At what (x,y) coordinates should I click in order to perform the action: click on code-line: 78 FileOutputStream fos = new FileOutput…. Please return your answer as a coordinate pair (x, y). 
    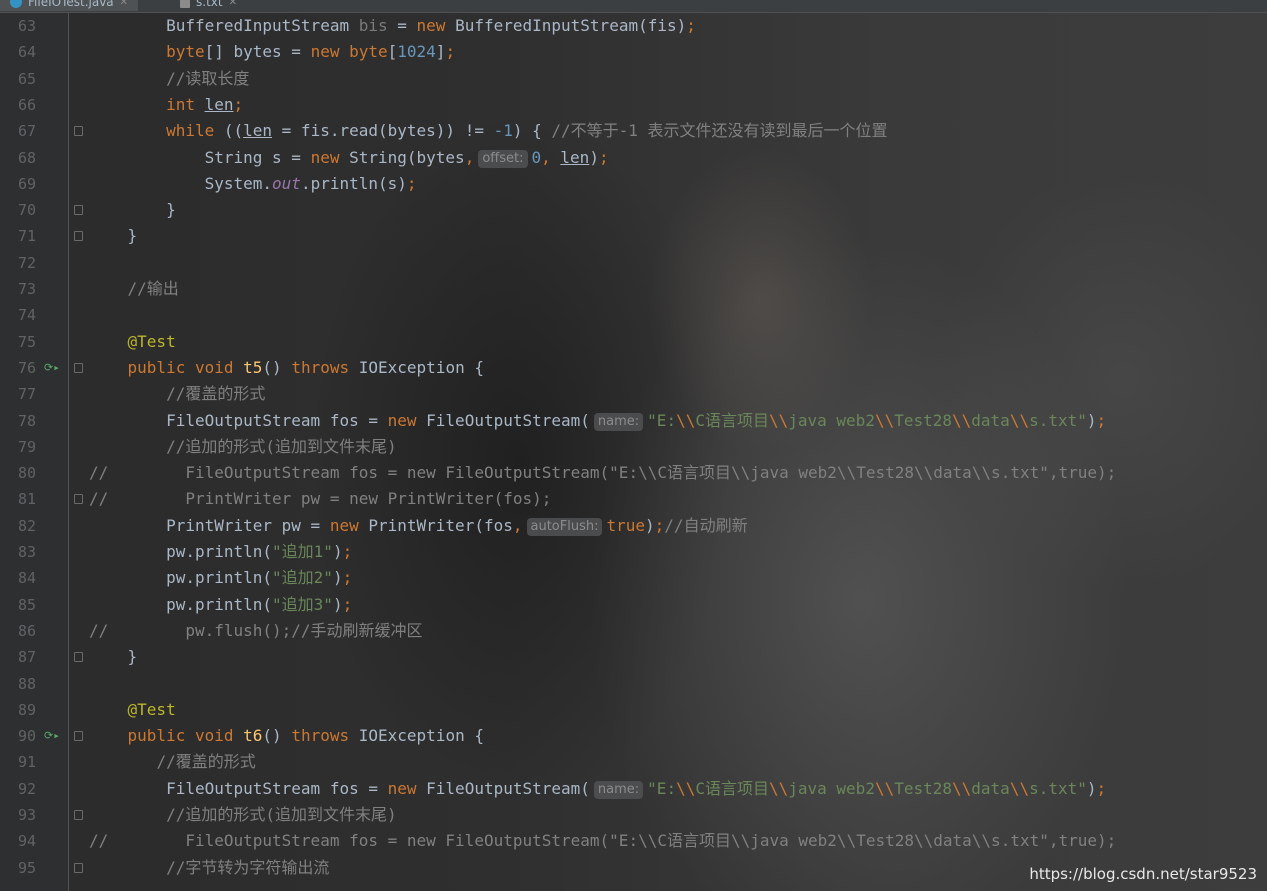
    Looking at the image, I should click on (633, 421).